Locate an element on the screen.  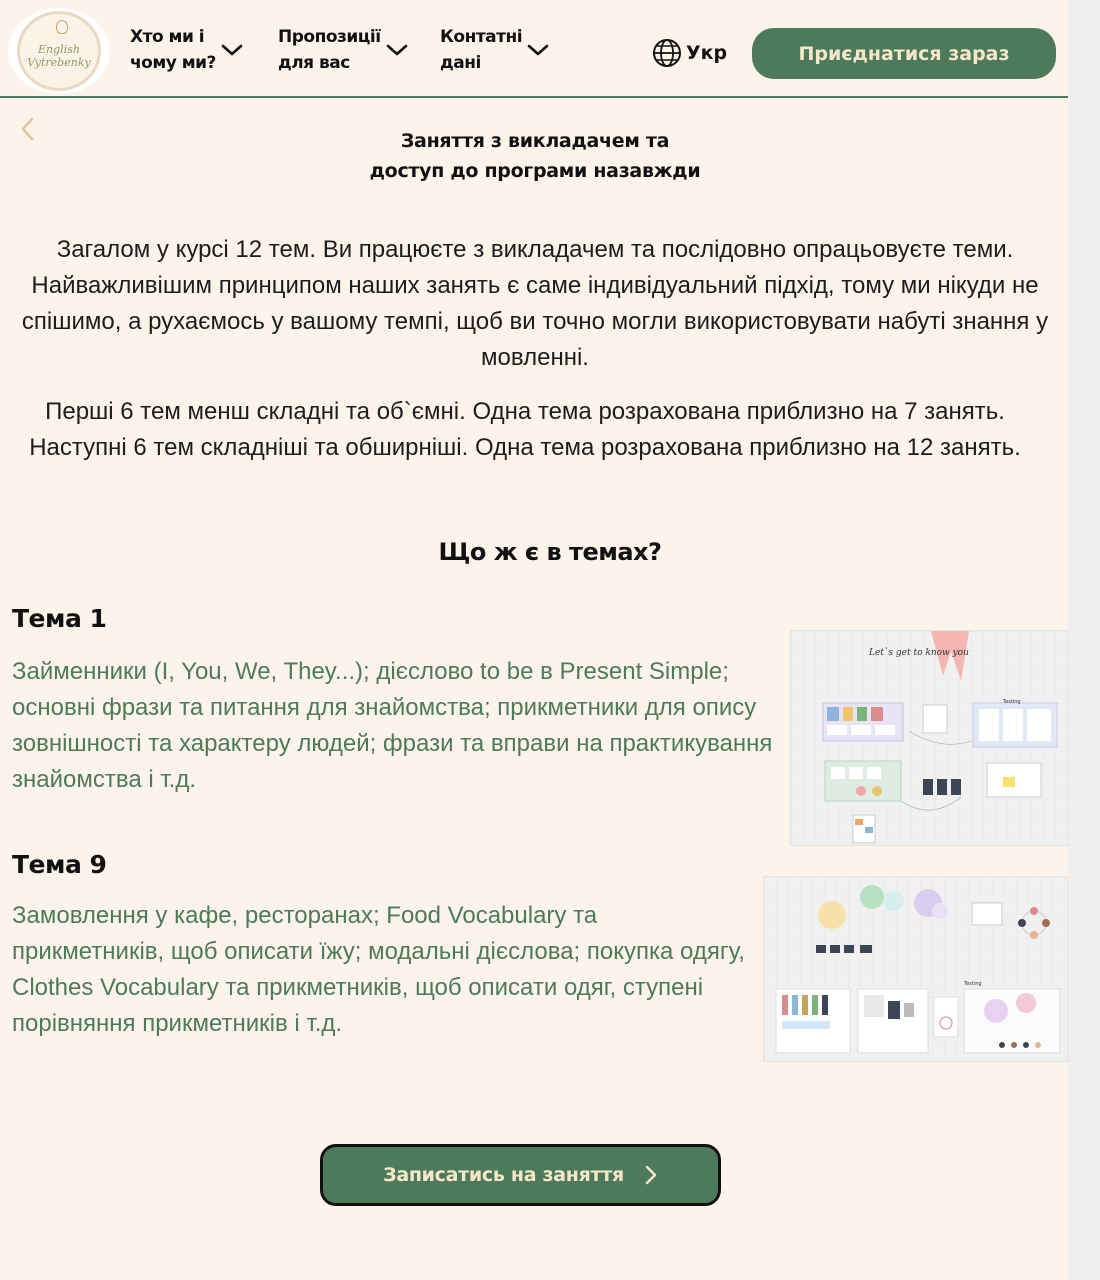
topics-subheading: Що ж є в темах? is located at coordinates (550, 552).